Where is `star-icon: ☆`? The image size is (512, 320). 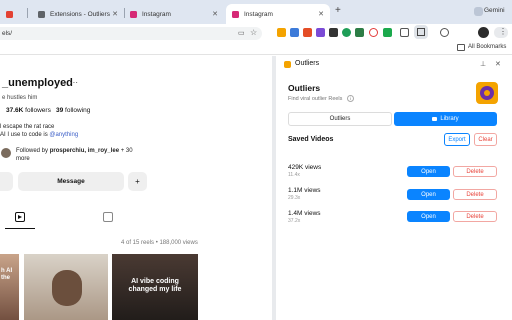 star-icon: ☆ is located at coordinates (253, 32).